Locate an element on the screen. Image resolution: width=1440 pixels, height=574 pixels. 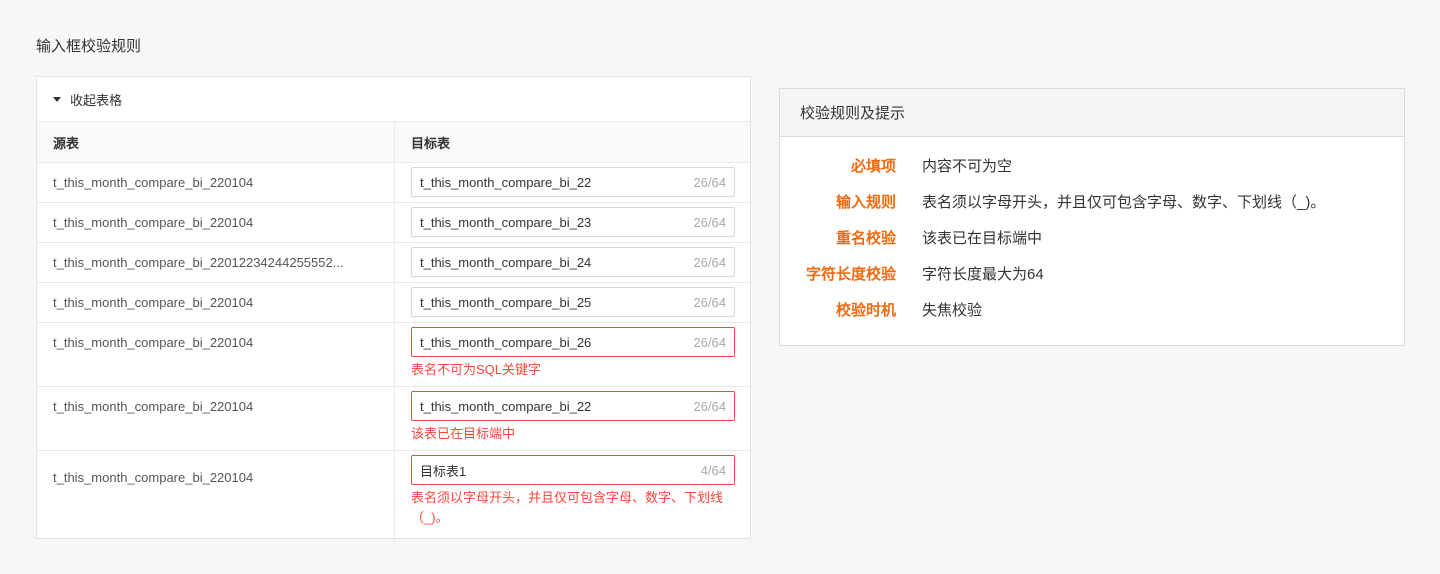
table-header: 源表 目标表 is located at coordinates (393, 142).